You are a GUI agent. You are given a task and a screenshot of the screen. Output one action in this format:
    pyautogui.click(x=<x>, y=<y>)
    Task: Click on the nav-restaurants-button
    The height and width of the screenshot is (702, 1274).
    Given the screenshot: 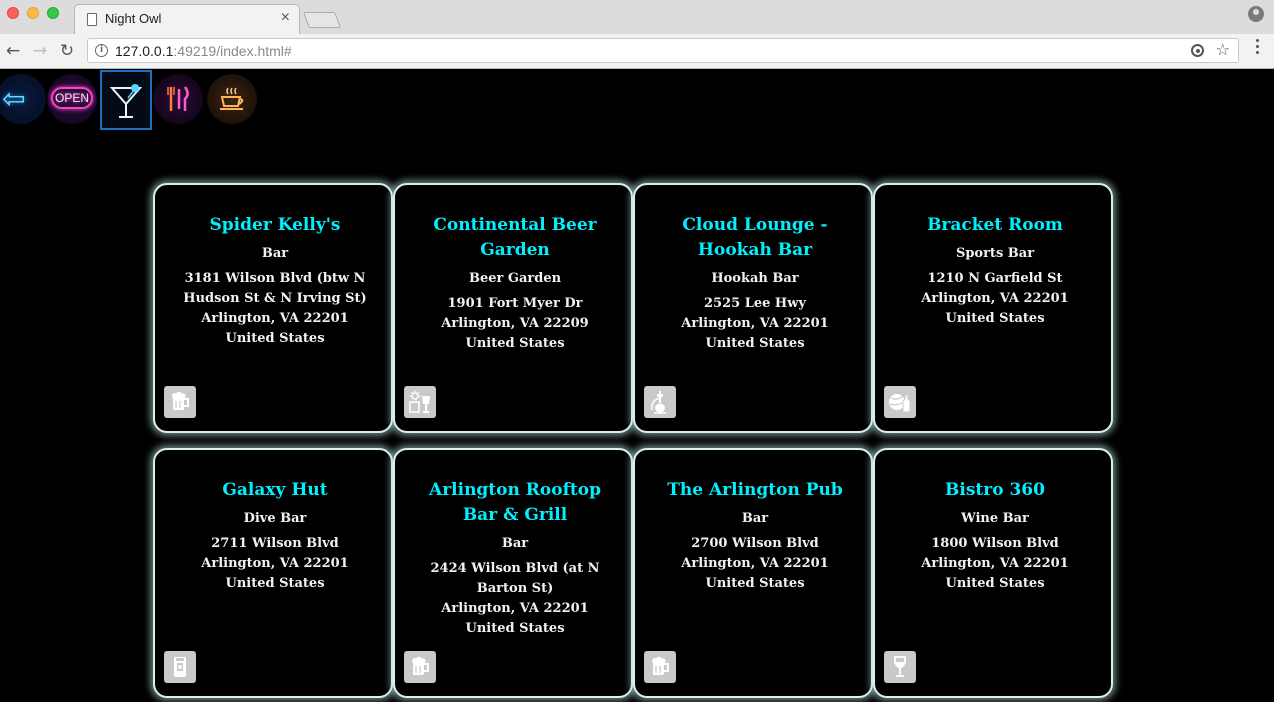 What is the action you would take?
    pyautogui.click(x=178, y=99)
    